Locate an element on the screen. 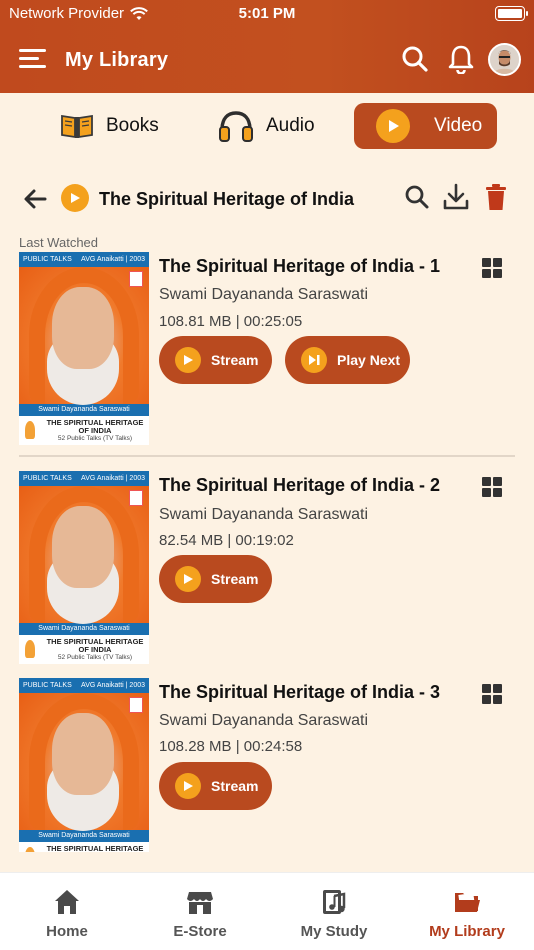 This screenshot has height=950, width=534. nav-estore: E-Store is located at coordinates (200, 911).